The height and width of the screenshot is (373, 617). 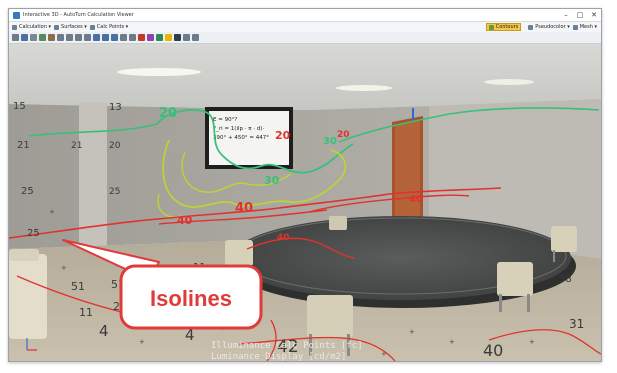 I want to click on surfaces-icon, so click(x=57, y=27).